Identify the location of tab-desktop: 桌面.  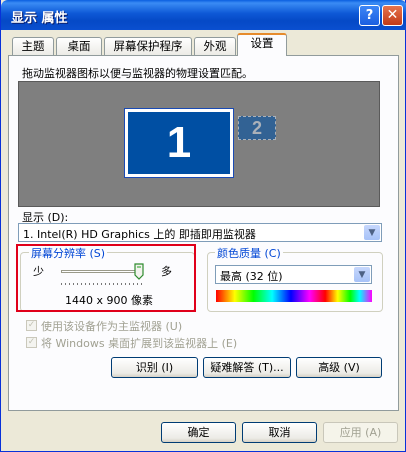
(79, 46).